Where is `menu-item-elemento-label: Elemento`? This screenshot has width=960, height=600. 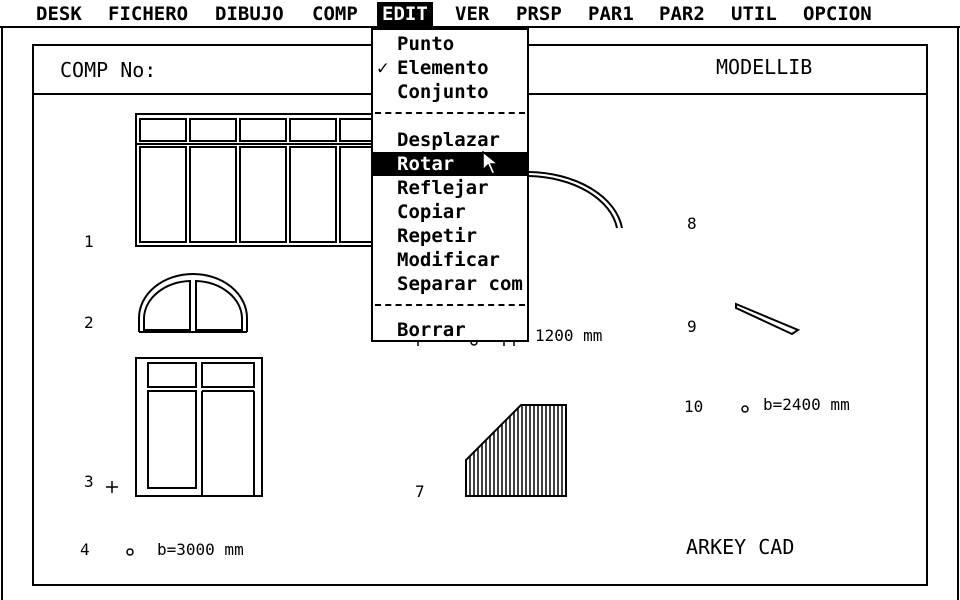
menu-item-elemento-label: Elemento is located at coordinates (443, 68).